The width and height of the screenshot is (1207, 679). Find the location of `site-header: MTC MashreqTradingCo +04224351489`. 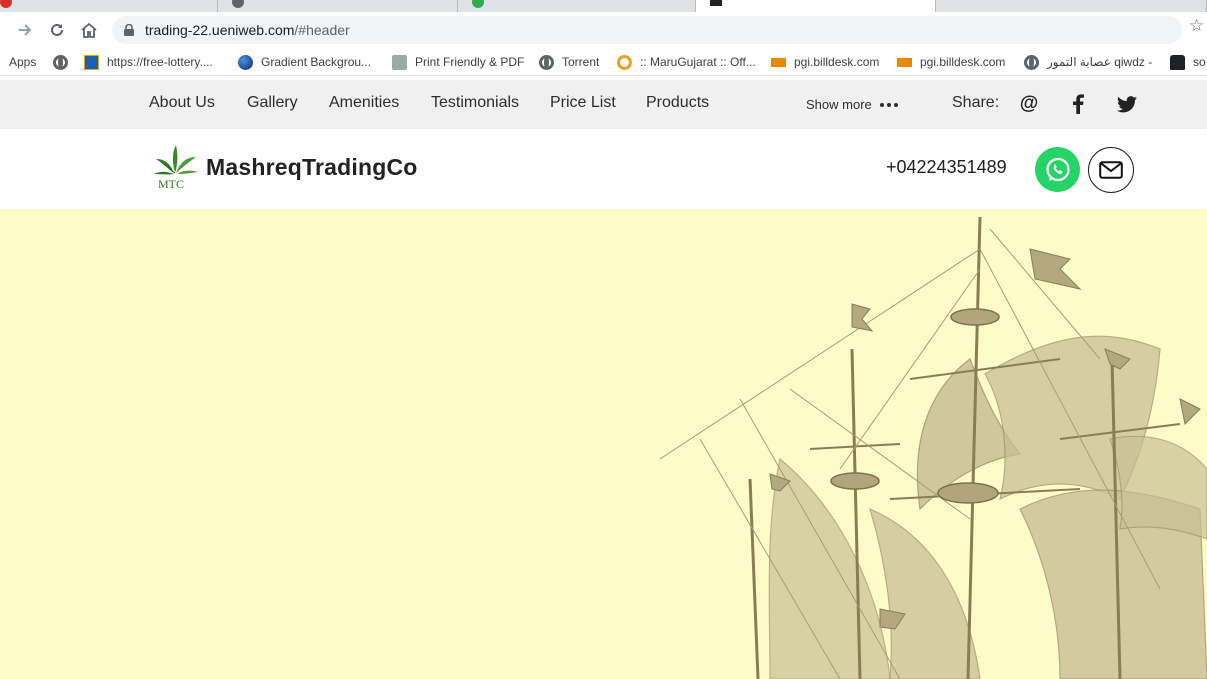

site-header: MTC MashreqTradingCo +04224351489 is located at coordinates (603, 169).